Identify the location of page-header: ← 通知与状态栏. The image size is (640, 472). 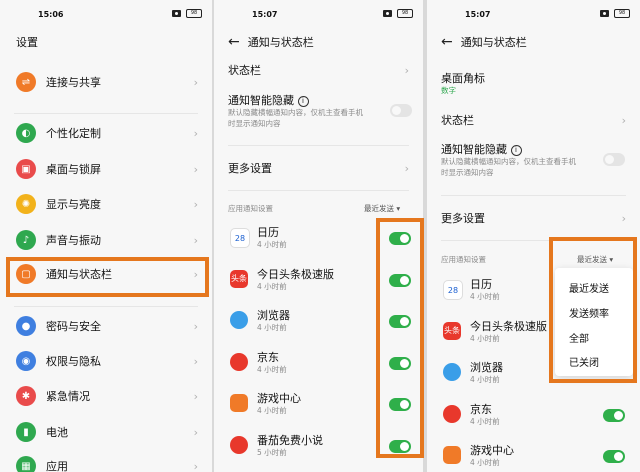
(484, 42).